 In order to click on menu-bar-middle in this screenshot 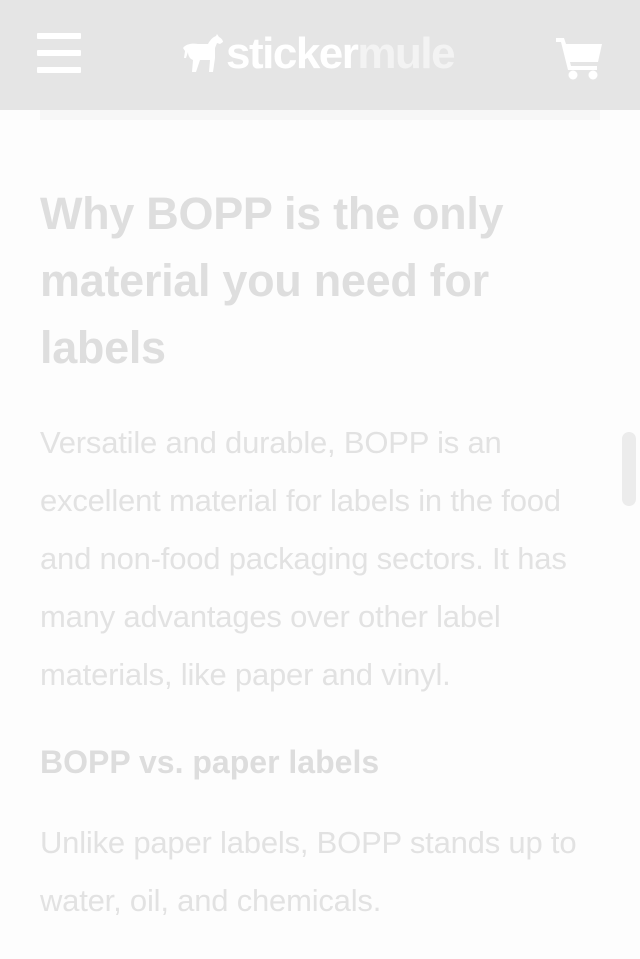, I will do `click(59, 53)`.